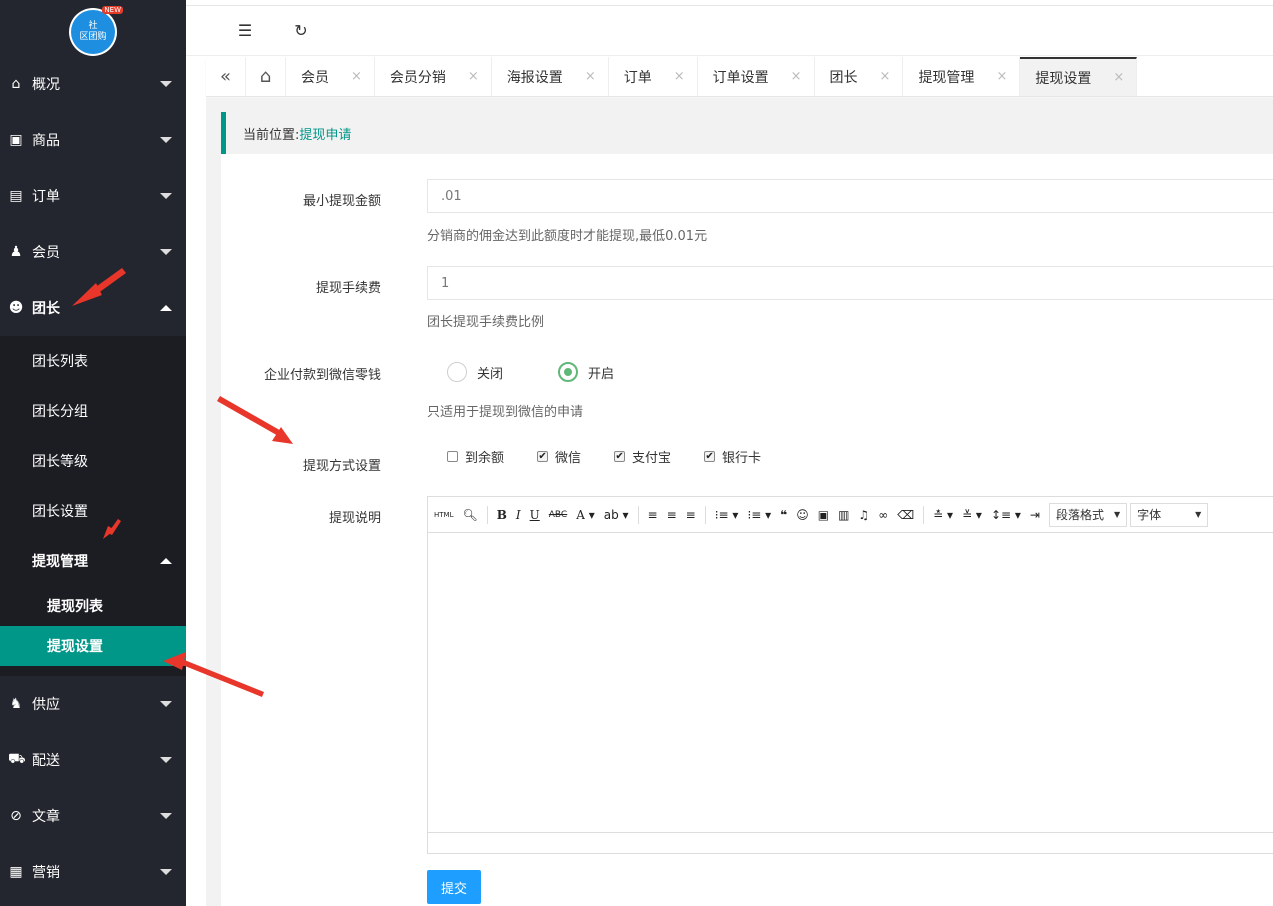 Image resolution: width=1273 pixels, height=906 pixels. What do you see at coordinates (943, 515) in the screenshot?
I see `row-spacing-top-icon: ≛ ▾` at bounding box center [943, 515].